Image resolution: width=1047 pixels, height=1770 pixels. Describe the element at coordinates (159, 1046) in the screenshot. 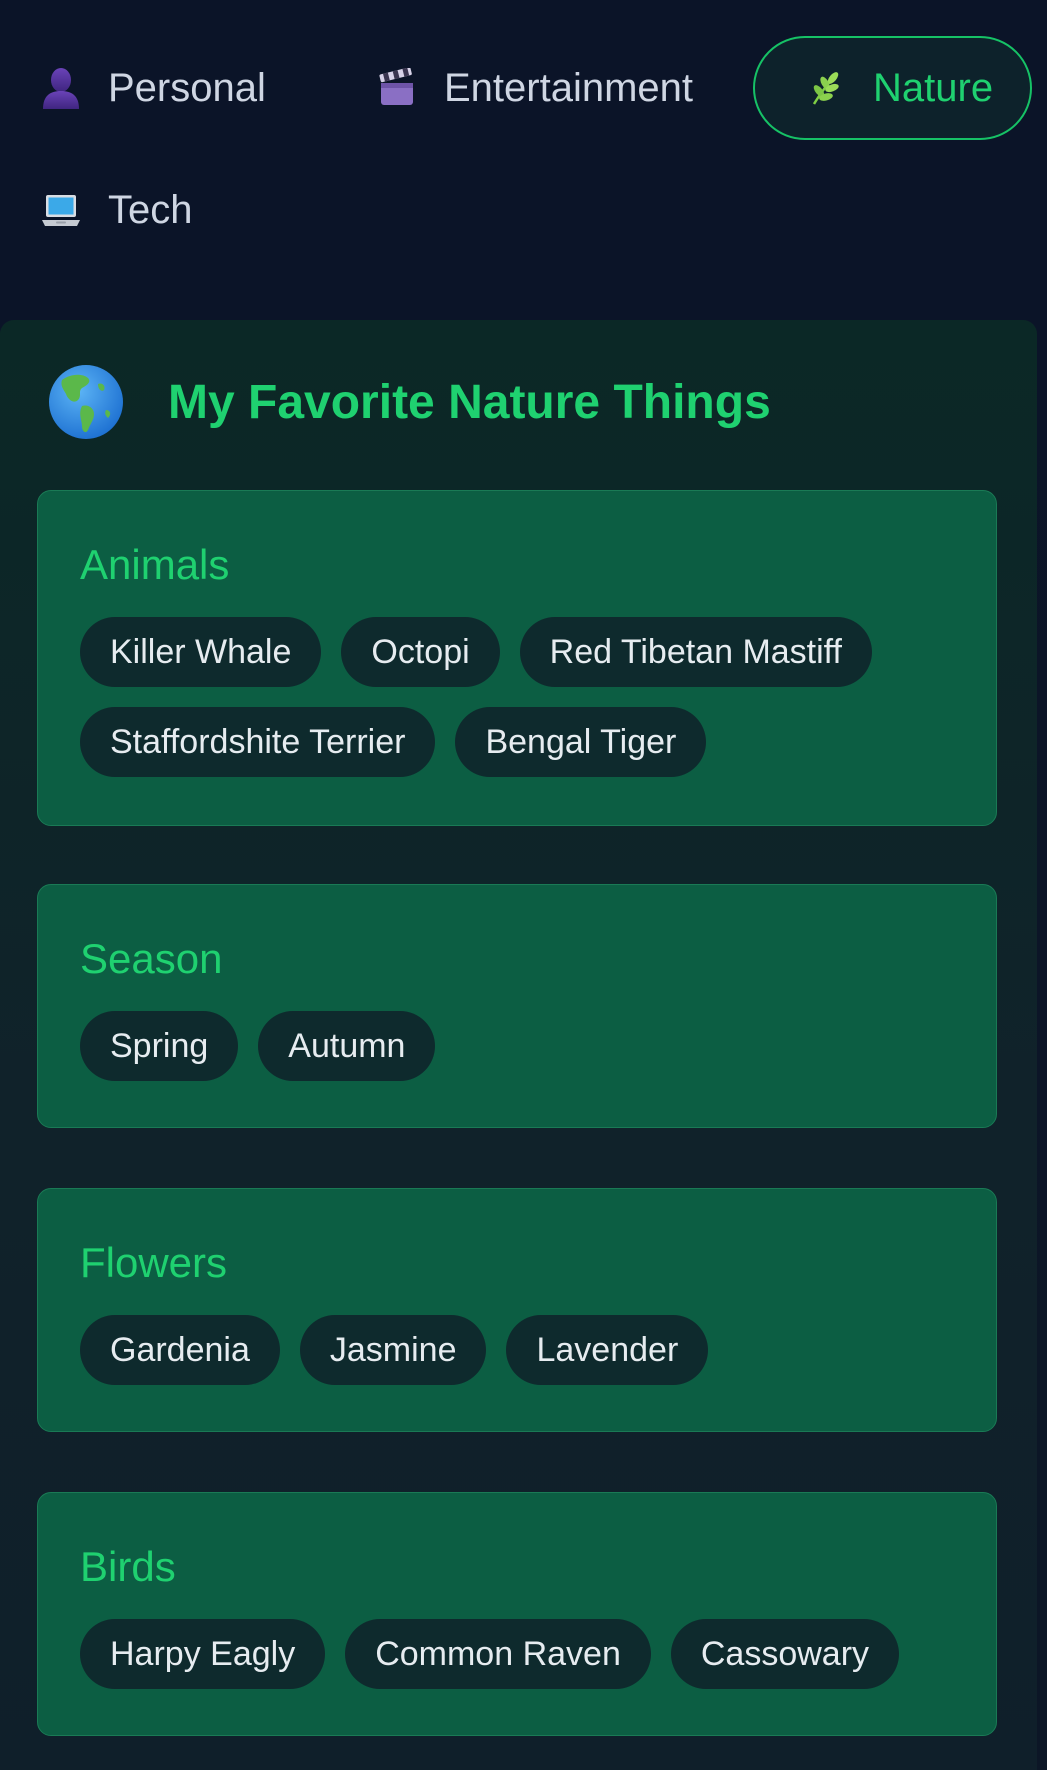

I see `item-chip: Spring` at that location.